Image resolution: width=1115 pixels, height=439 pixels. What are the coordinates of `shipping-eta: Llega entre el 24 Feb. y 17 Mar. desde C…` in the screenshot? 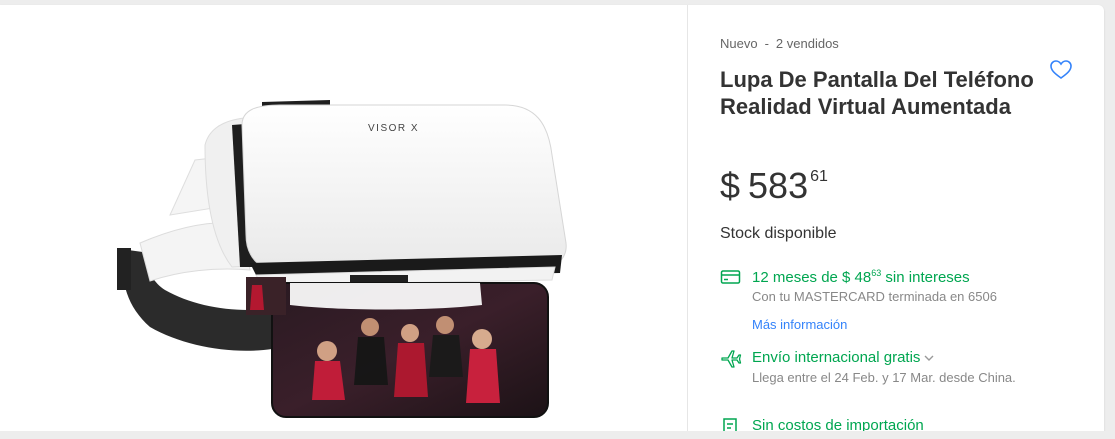 It's located at (884, 377).